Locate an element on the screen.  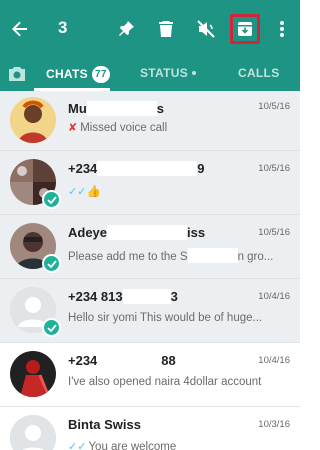
tab-bar: CHATS 77 STATUS CALLS is located at coordinates (150, 74).